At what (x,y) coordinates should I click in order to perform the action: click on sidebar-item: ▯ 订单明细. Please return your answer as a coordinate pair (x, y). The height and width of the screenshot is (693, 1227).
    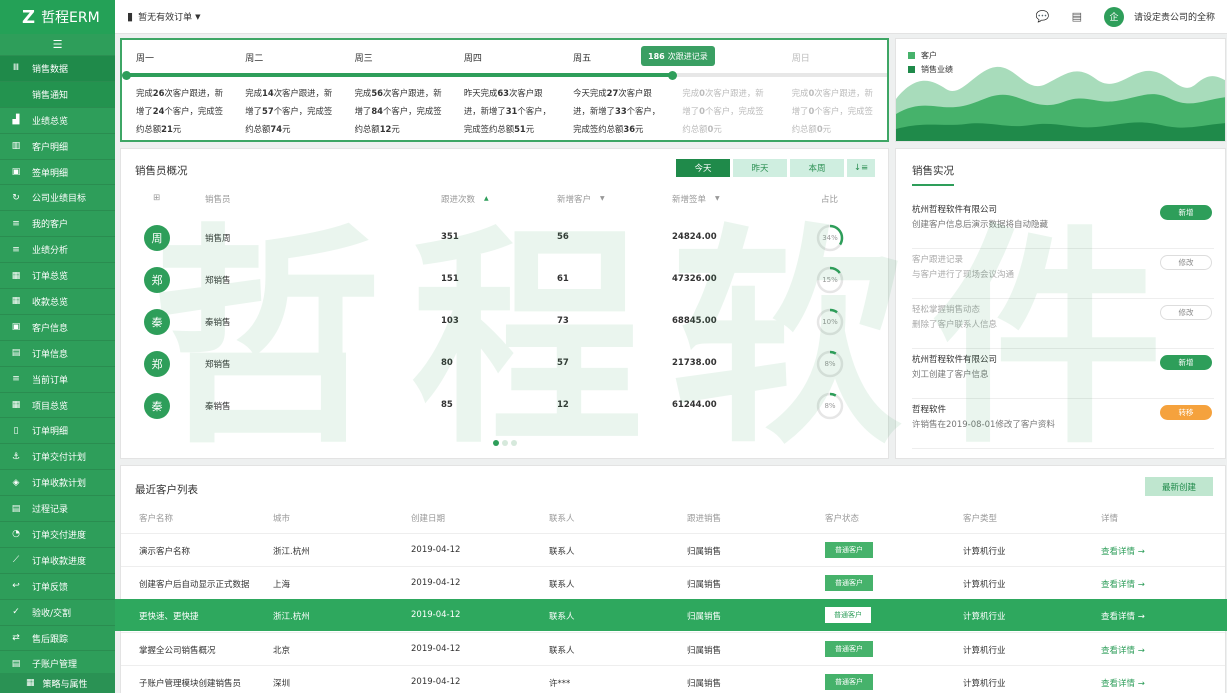
    Looking at the image, I should click on (57, 431).